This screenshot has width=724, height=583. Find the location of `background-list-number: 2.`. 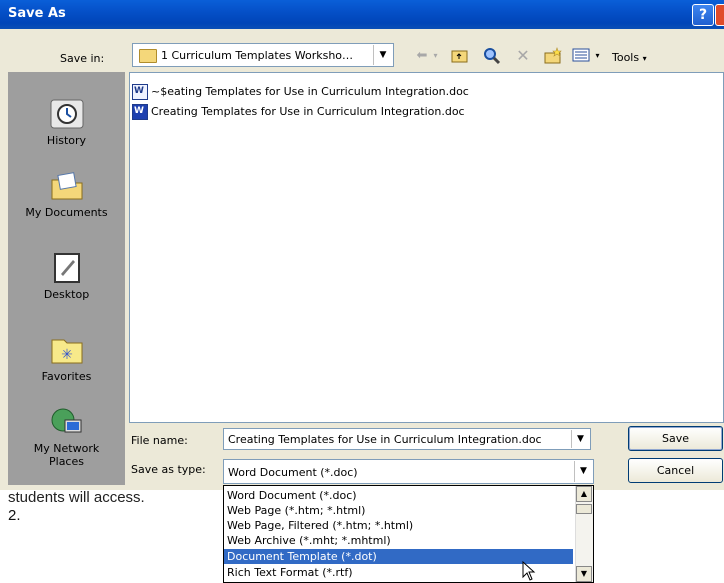

background-list-number: 2. is located at coordinates (14, 515).